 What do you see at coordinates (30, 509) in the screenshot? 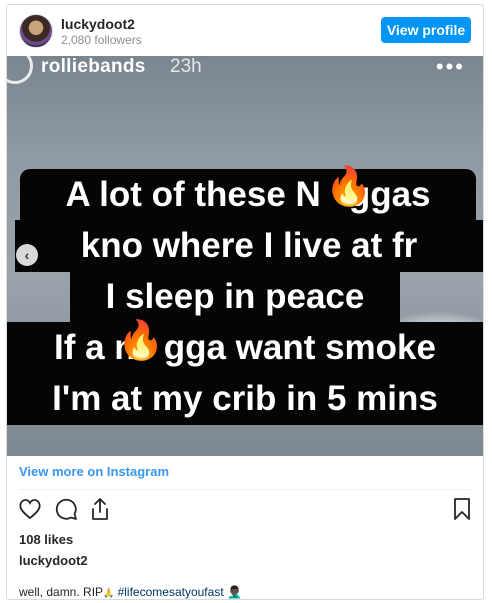
I see `heart-icon` at bounding box center [30, 509].